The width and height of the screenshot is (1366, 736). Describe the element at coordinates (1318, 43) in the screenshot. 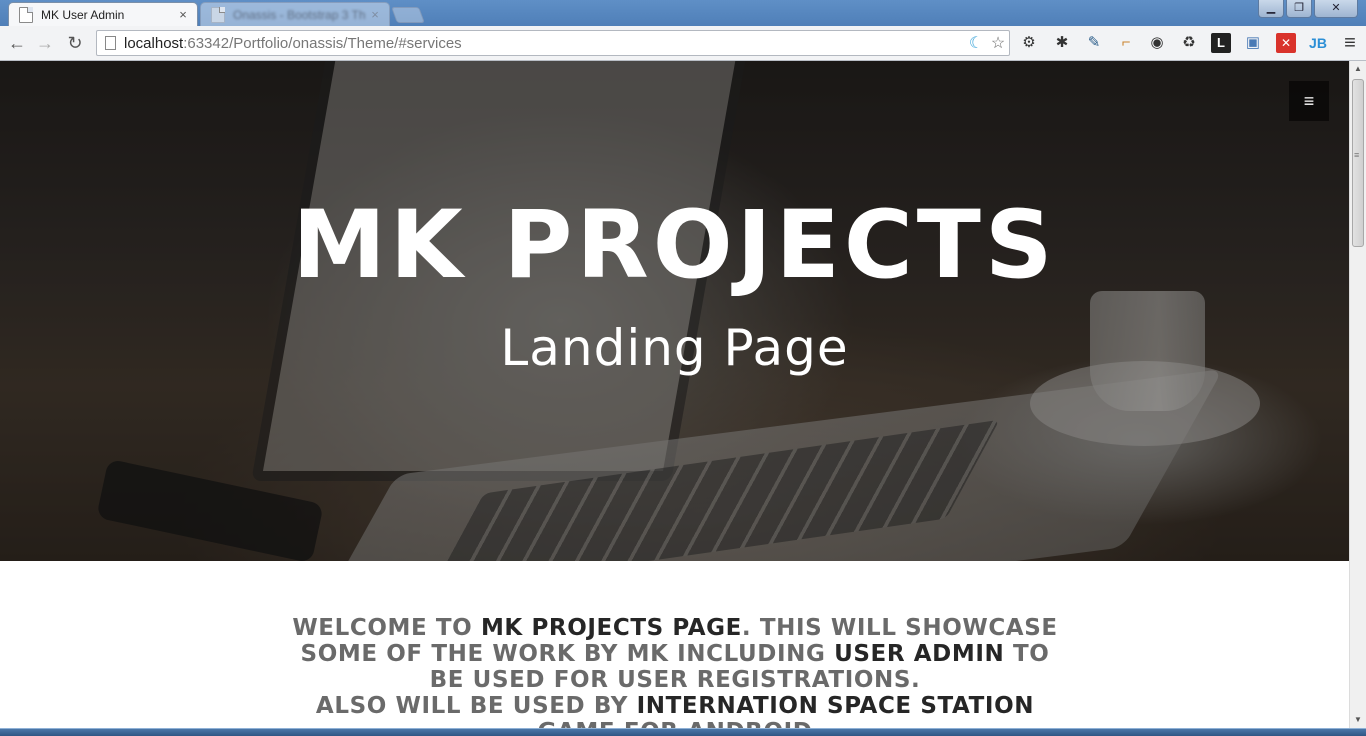

I see `jb-extension-icon: JB` at that location.